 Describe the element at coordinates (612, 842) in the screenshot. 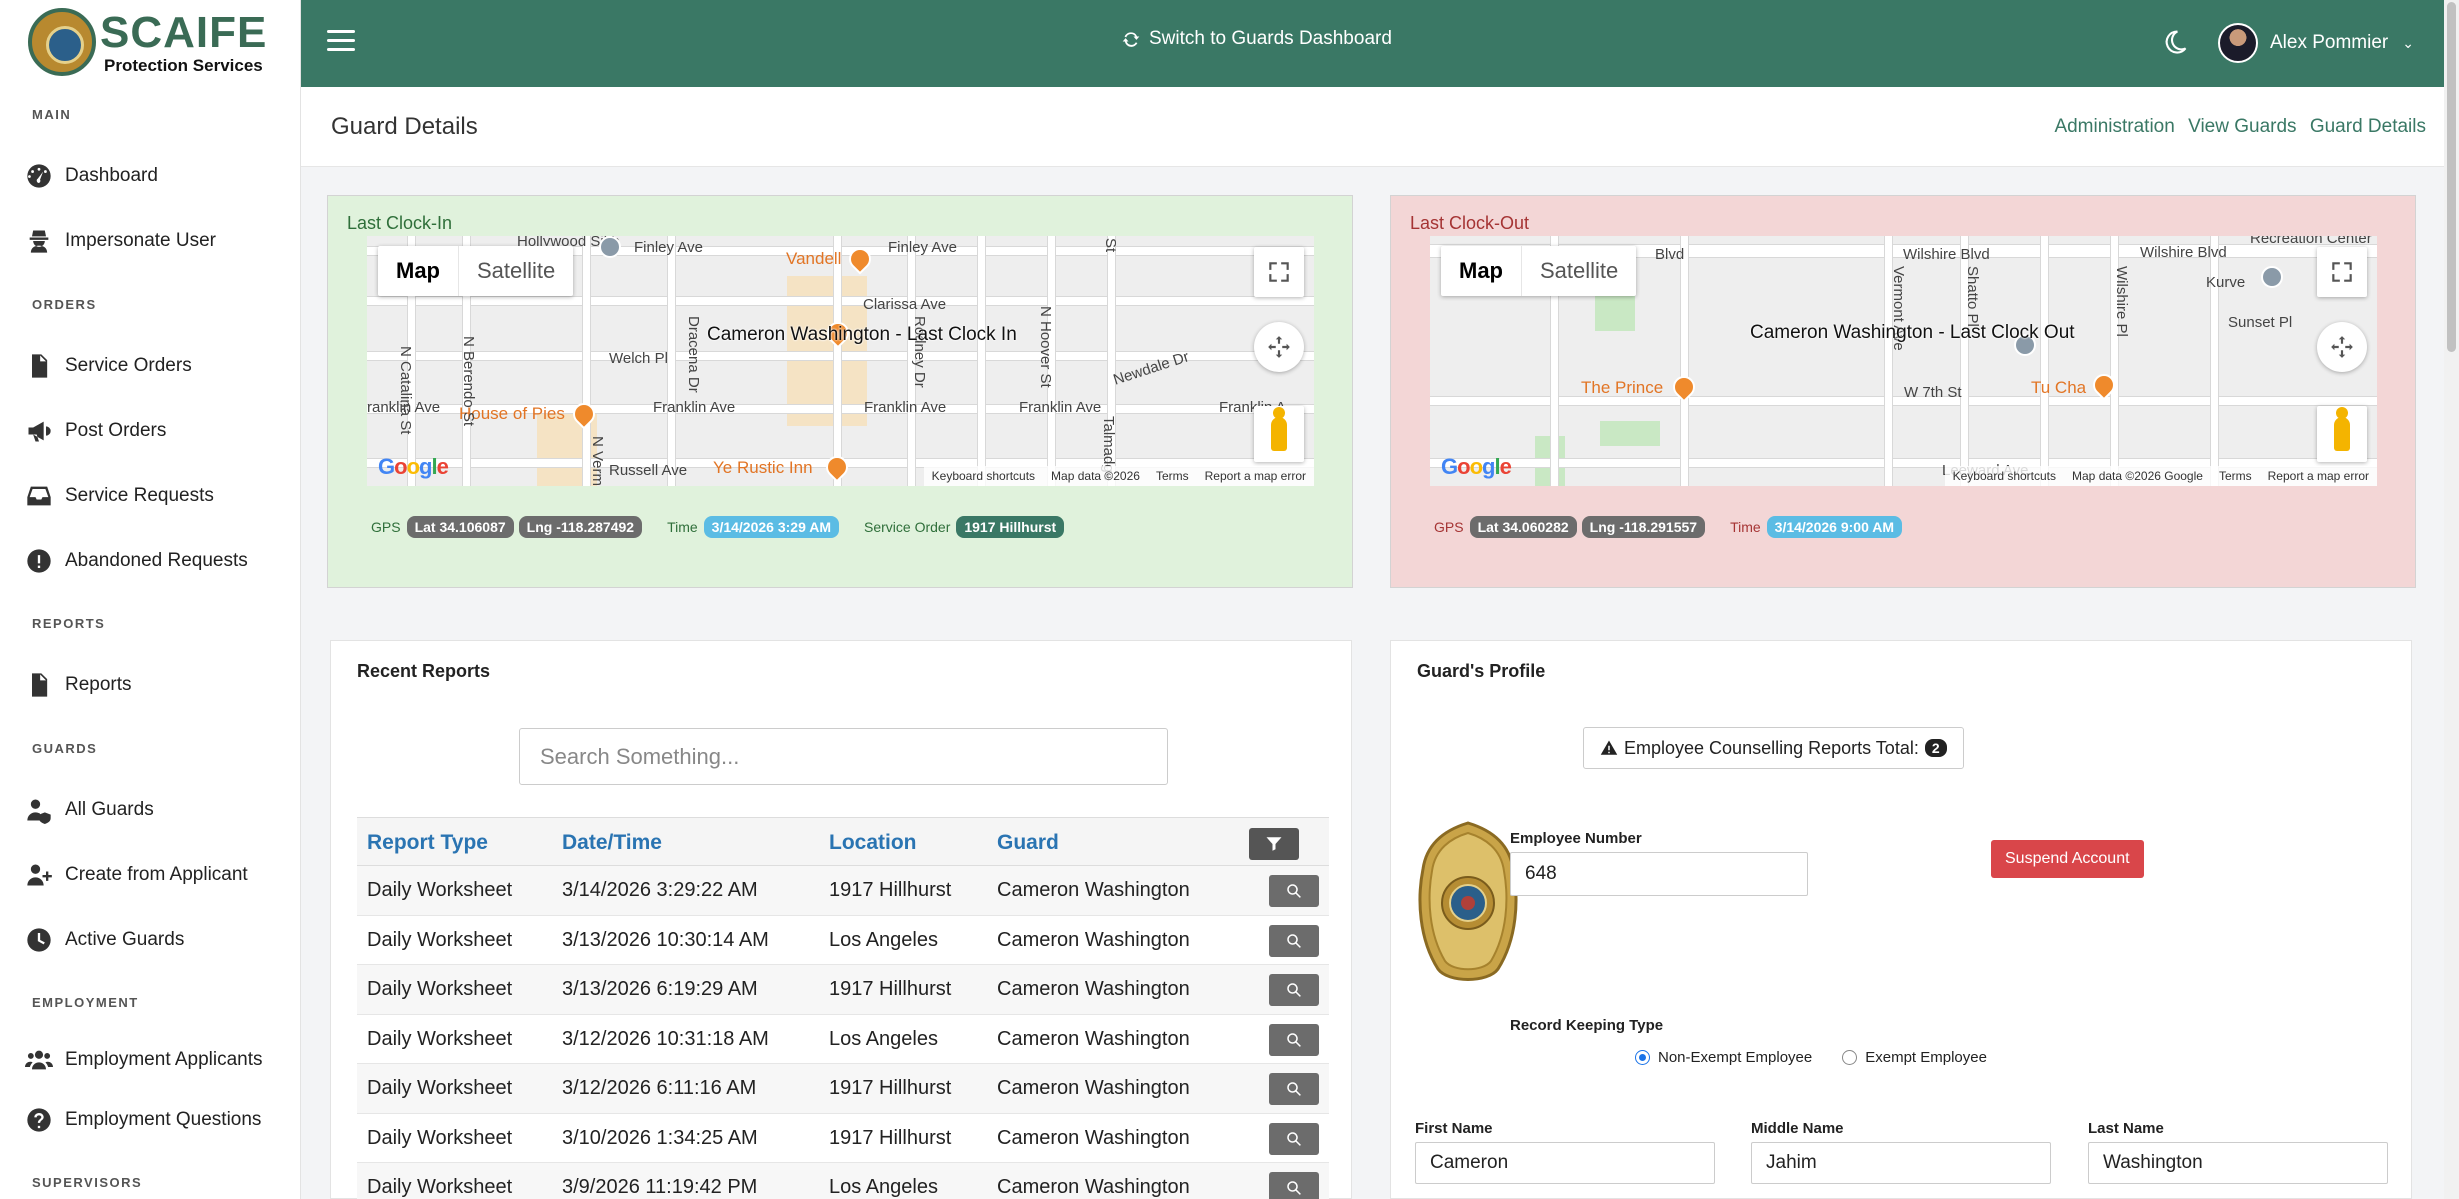

I see `column-date-time: Date/Time` at that location.